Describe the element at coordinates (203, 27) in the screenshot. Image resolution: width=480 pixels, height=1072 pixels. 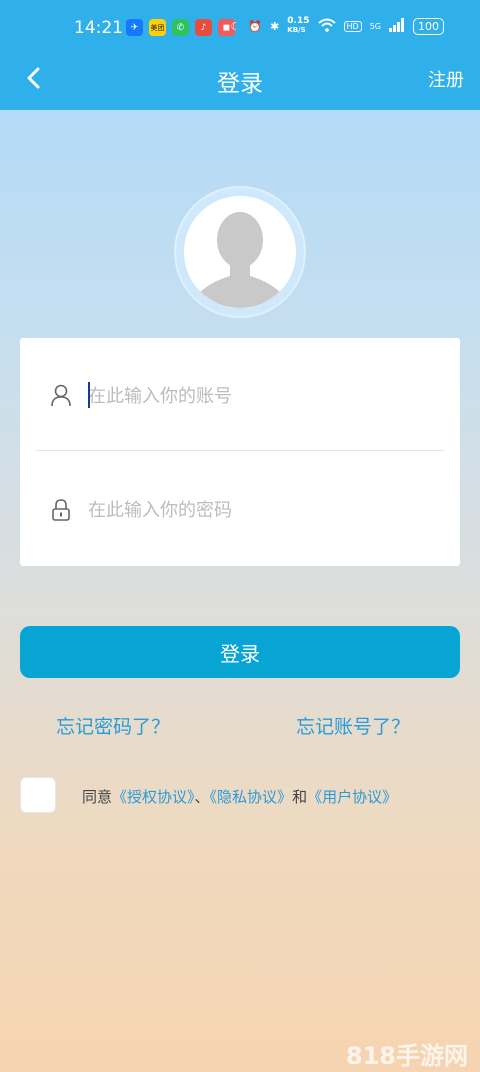
I see `music-icon: ♪` at that location.